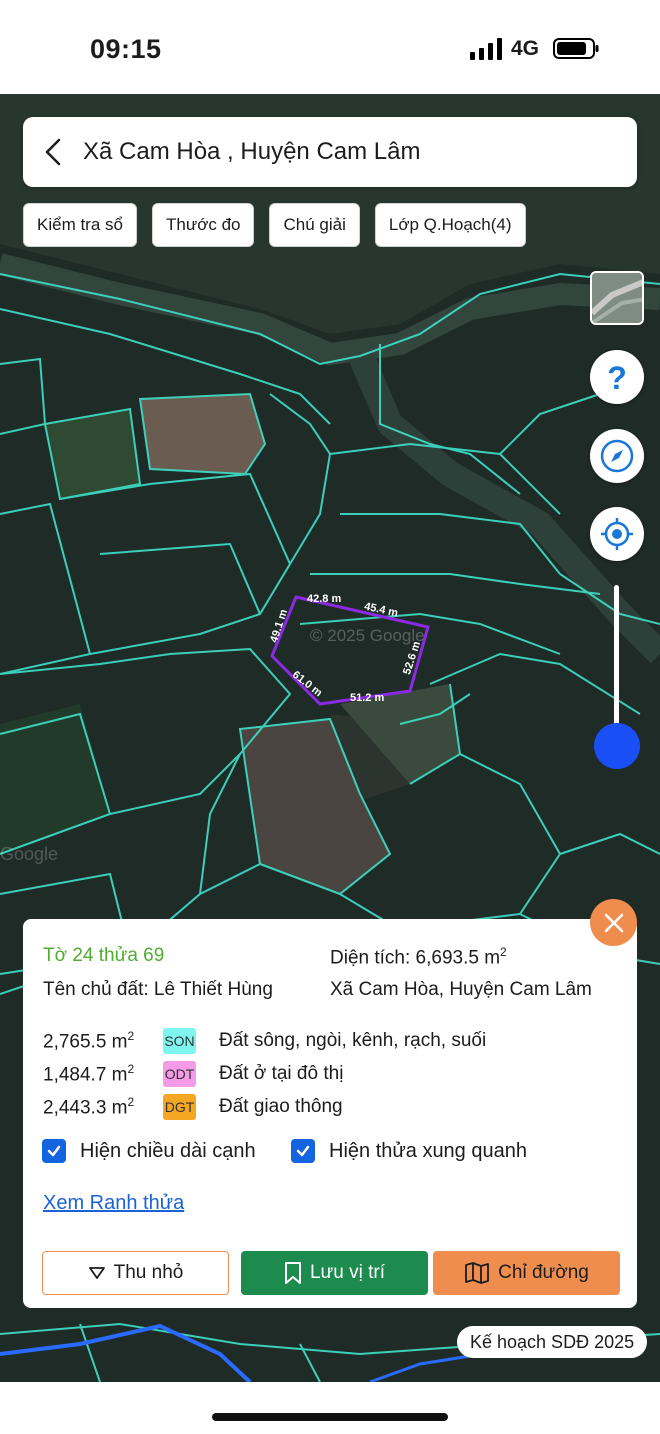 This screenshot has height=1434, width=660. I want to click on minimize-button: Thu nhỏ, so click(135, 1273).